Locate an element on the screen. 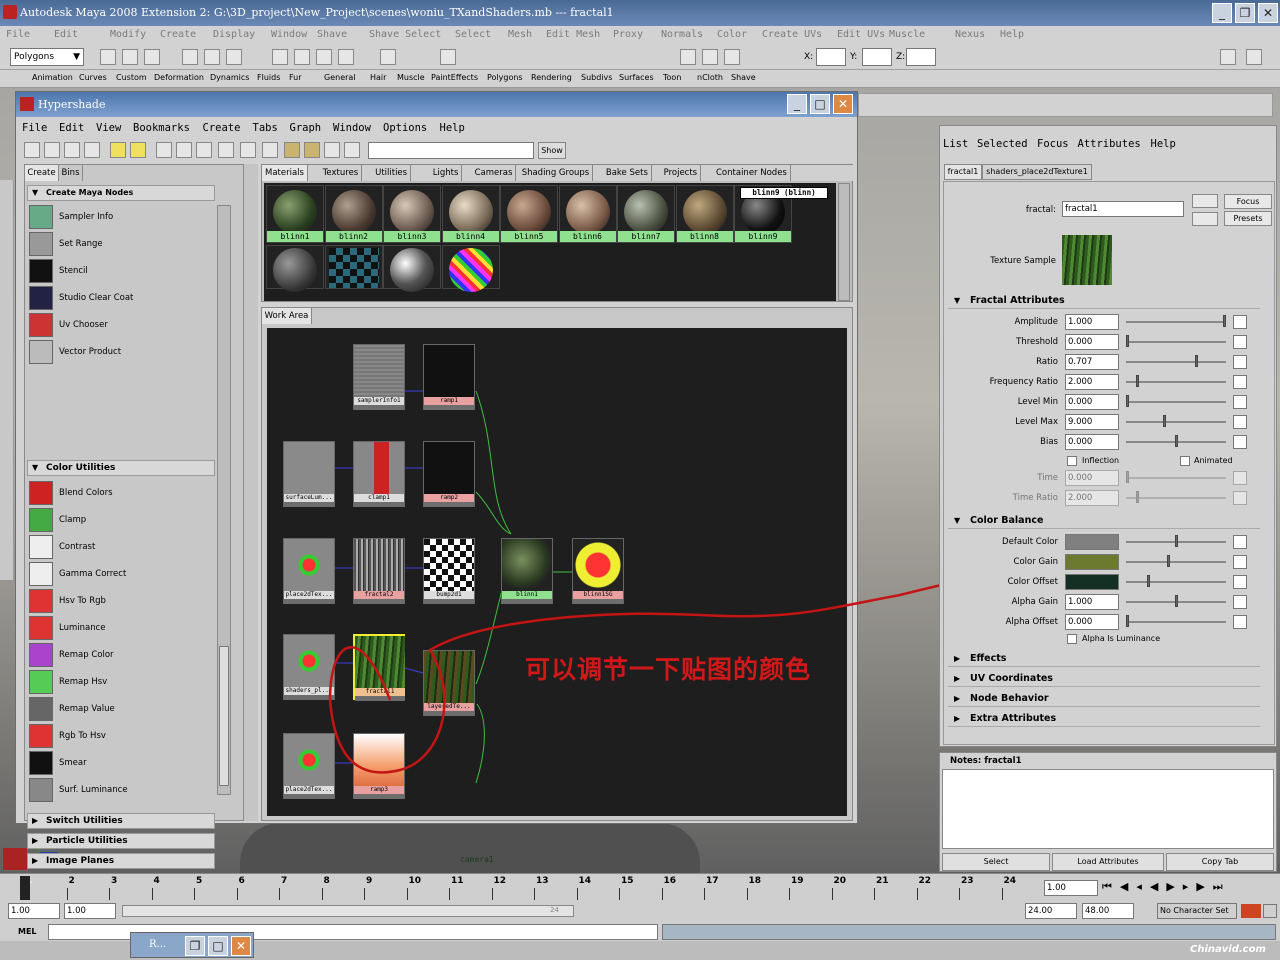 This screenshot has height=960, width=1280. attr-frequency-ratio-map-button is located at coordinates (1240, 382).